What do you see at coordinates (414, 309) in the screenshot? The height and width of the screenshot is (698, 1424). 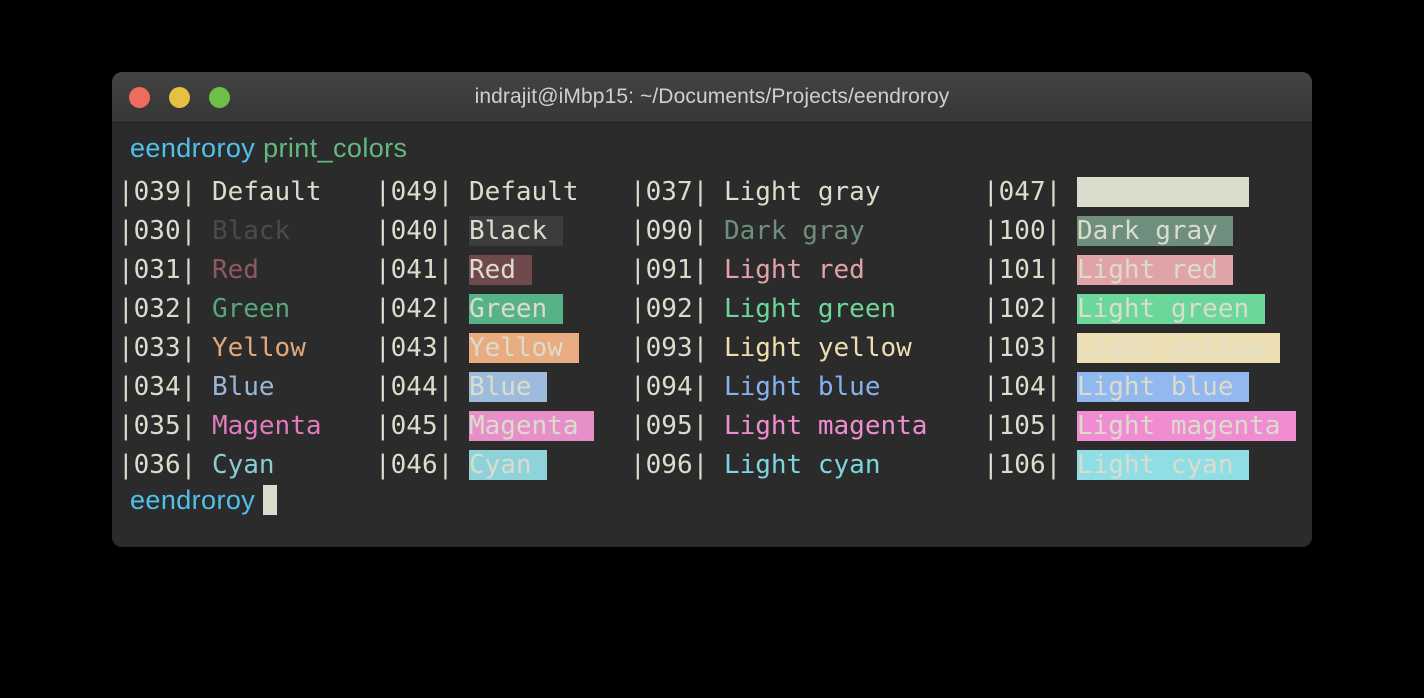 I see `color-code: |042|` at bounding box center [414, 309].